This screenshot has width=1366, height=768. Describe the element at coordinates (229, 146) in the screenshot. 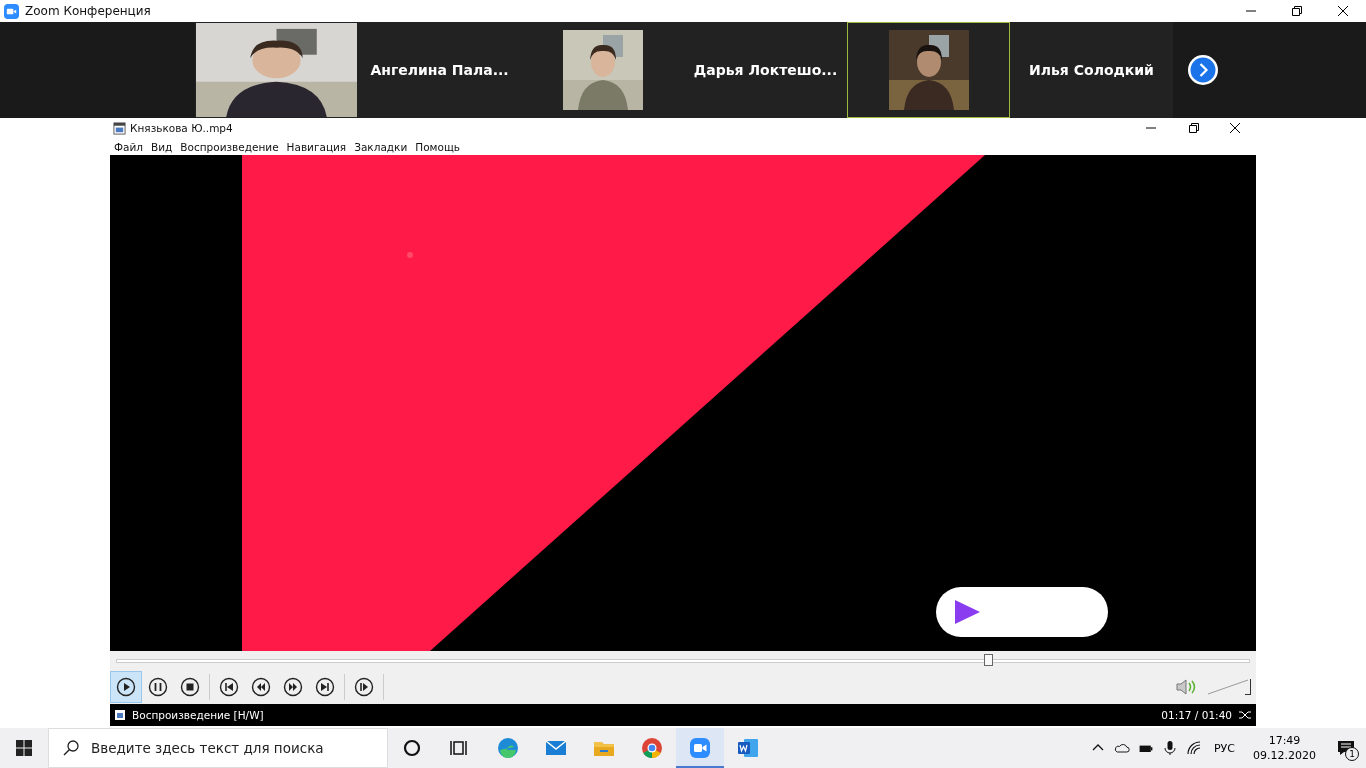

I see `menu-item: Воспроизведение` at that location.